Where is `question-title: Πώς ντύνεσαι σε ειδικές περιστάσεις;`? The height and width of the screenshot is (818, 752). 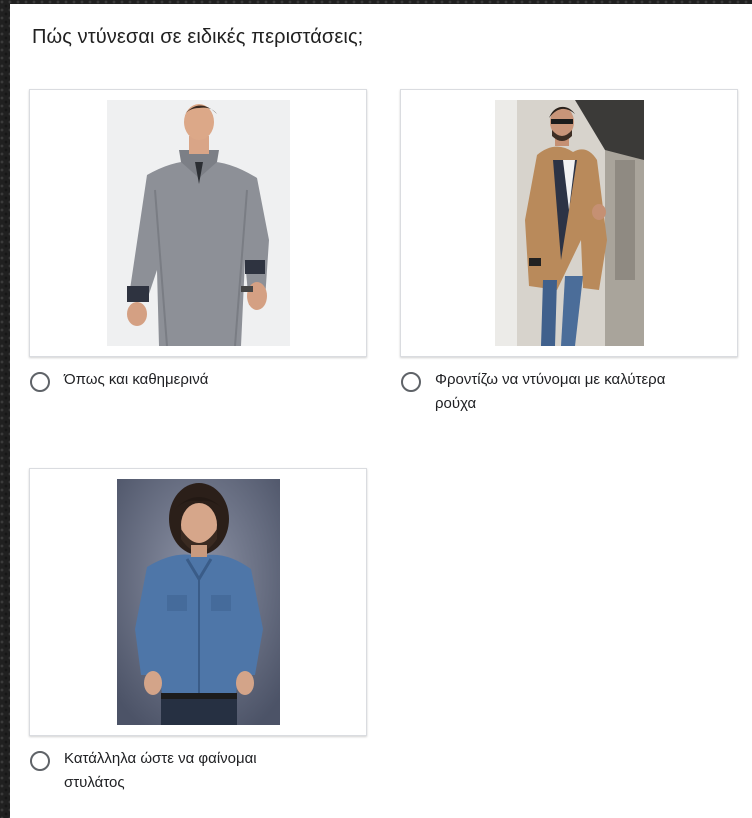
question-title: Πώς ντύνεσαι σε ειδικές περιστάσεις; is located at coordinates (198, 37).